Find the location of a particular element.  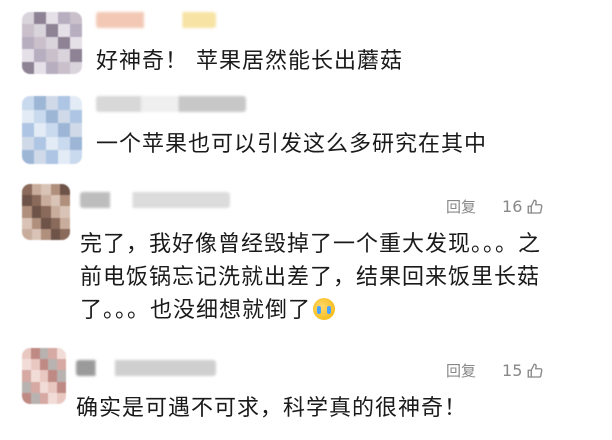

like-count: 15 is located at coordinates (512, 370).